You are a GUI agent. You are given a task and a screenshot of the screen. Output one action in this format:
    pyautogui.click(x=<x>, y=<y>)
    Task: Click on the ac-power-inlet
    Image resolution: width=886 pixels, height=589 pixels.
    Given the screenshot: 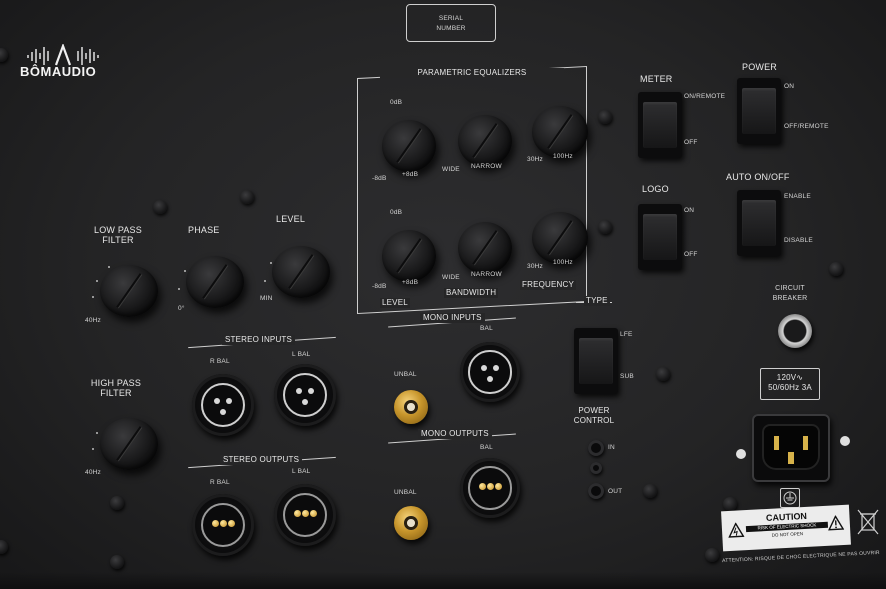 What is the action you would take?
    pyautogui.click(x=791, y=448)
    